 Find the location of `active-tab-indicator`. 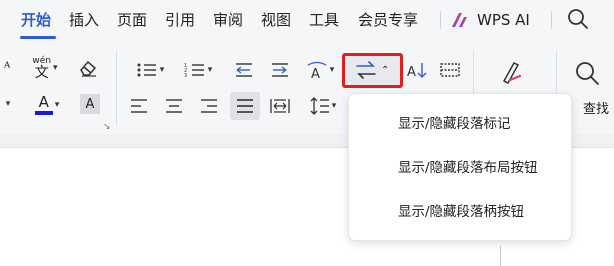

active-tab-indicator is located at coordinates (38, 37).